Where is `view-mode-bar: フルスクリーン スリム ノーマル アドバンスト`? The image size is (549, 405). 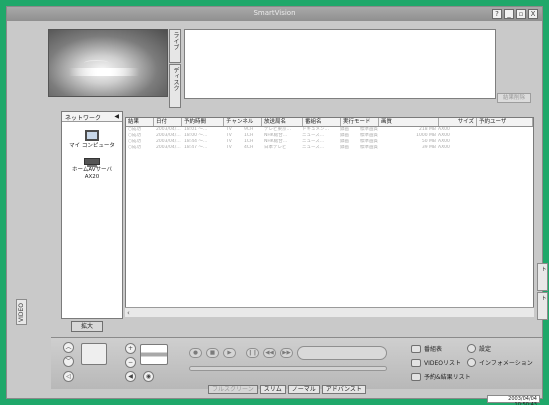
view-mode-bar: フルスクリーン スリム ノーマル アドバンスト is located at coordinates (293, 389).